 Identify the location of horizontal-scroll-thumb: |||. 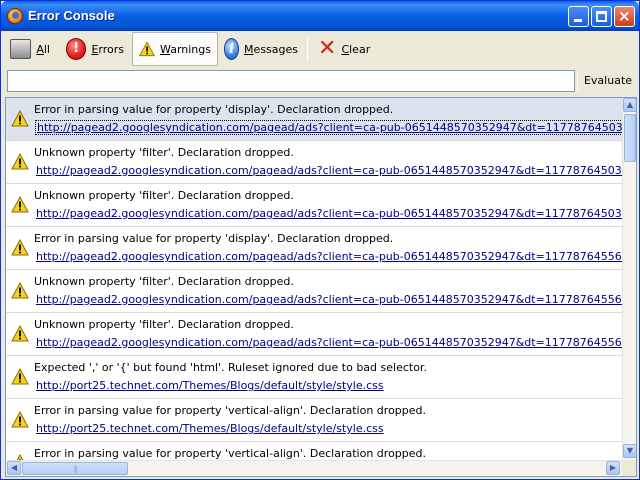
(75, 468).